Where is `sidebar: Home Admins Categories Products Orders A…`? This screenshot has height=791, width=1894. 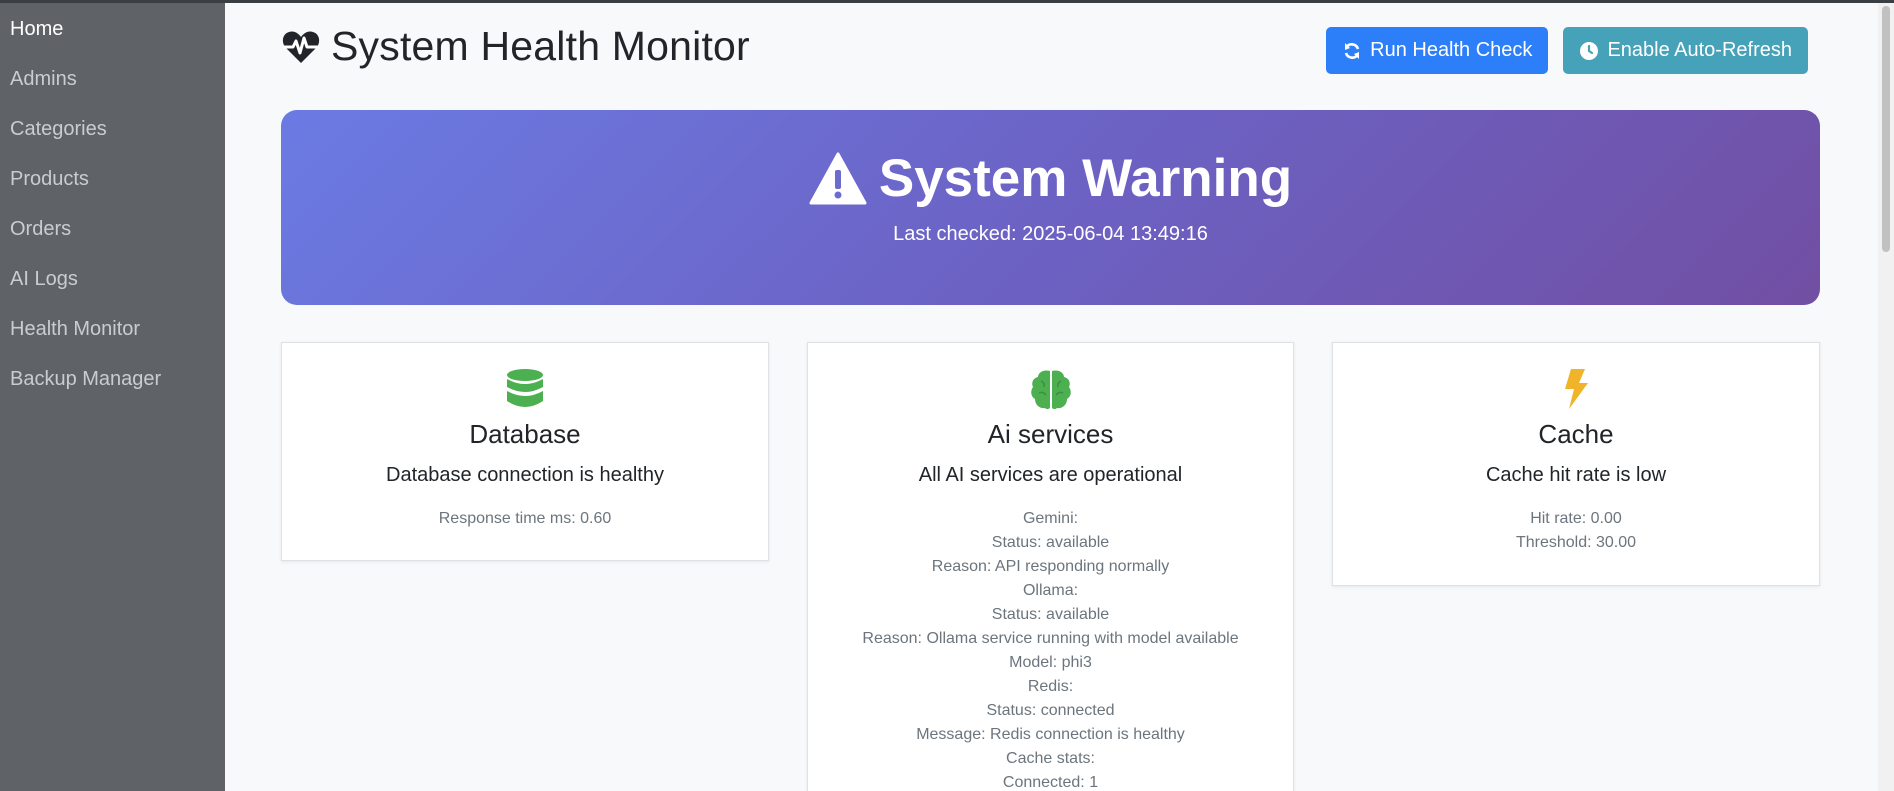 sidebar: Home Admins Categories Products Orders A… is located at coordinates (112, 395).